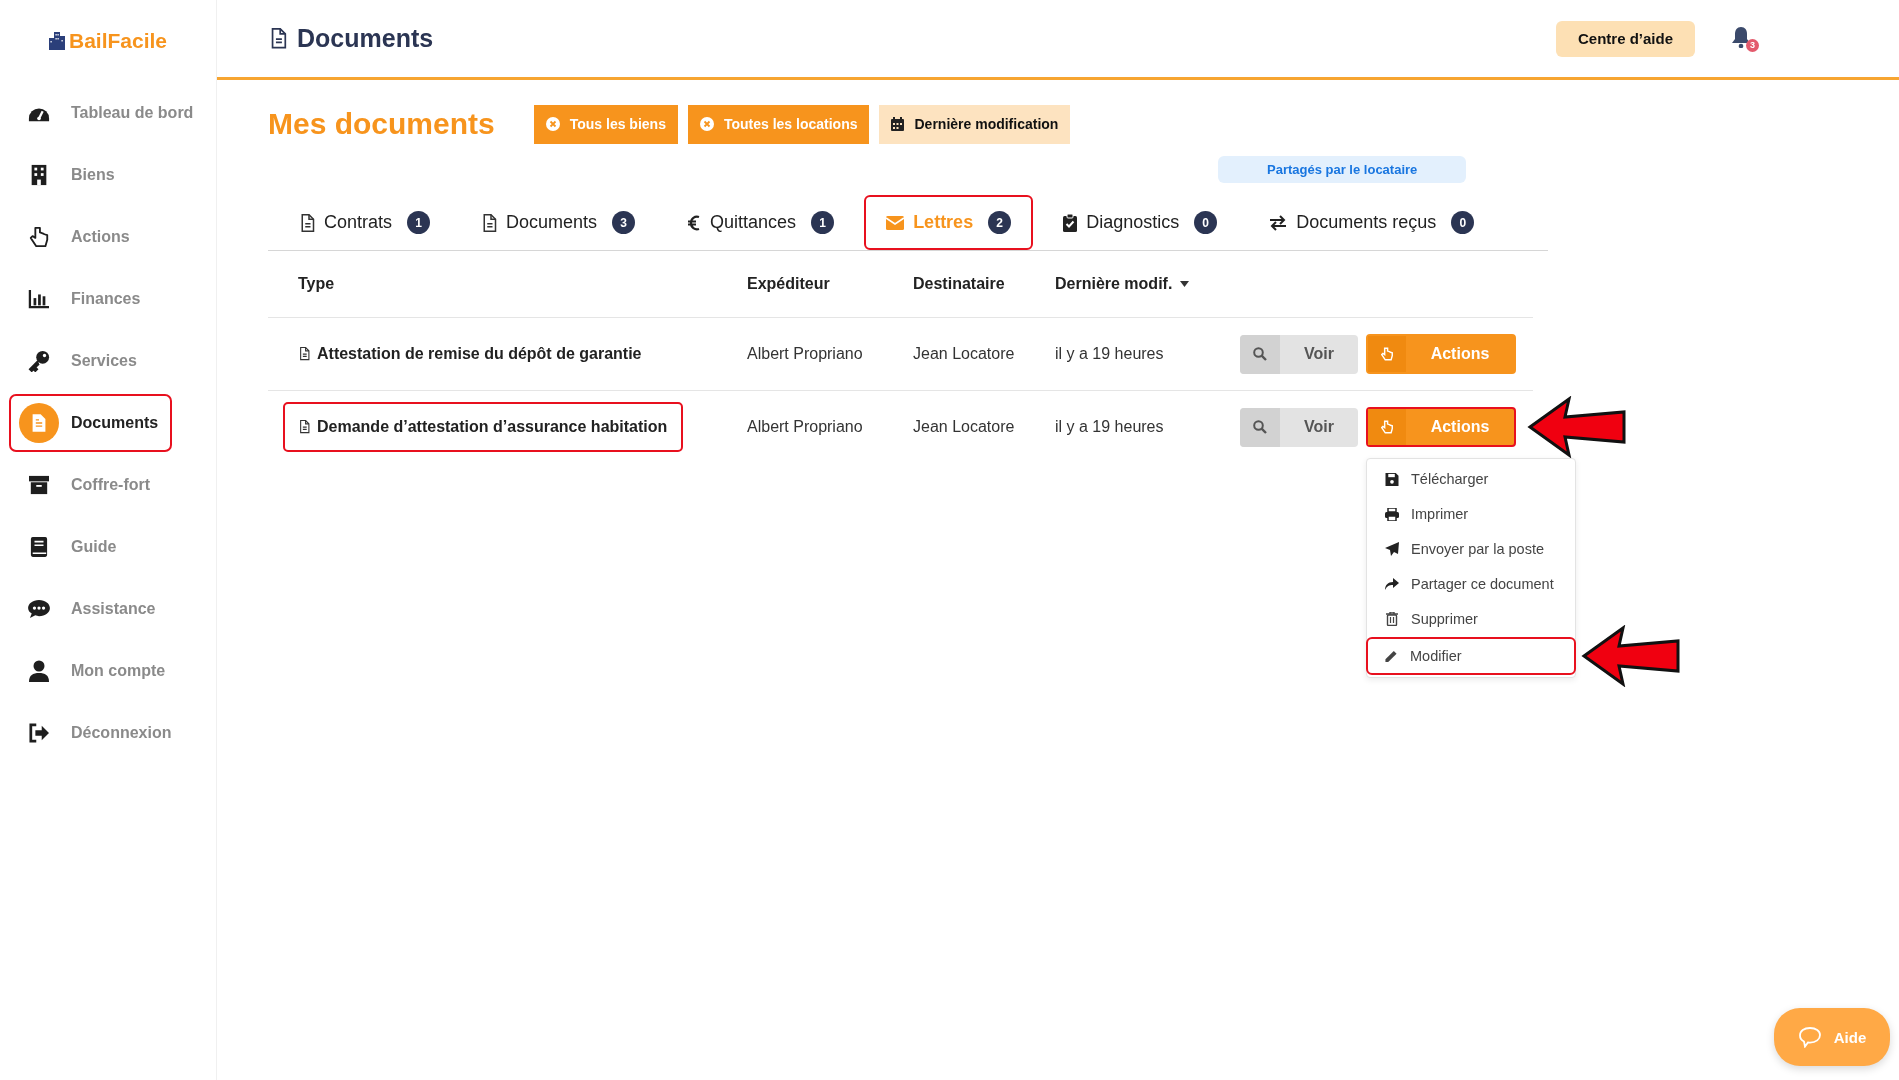  What do you see at coordinates (90, 423) in the screenshot?
I see `sidebar-item: Documents` at bounding box center [90, 423].